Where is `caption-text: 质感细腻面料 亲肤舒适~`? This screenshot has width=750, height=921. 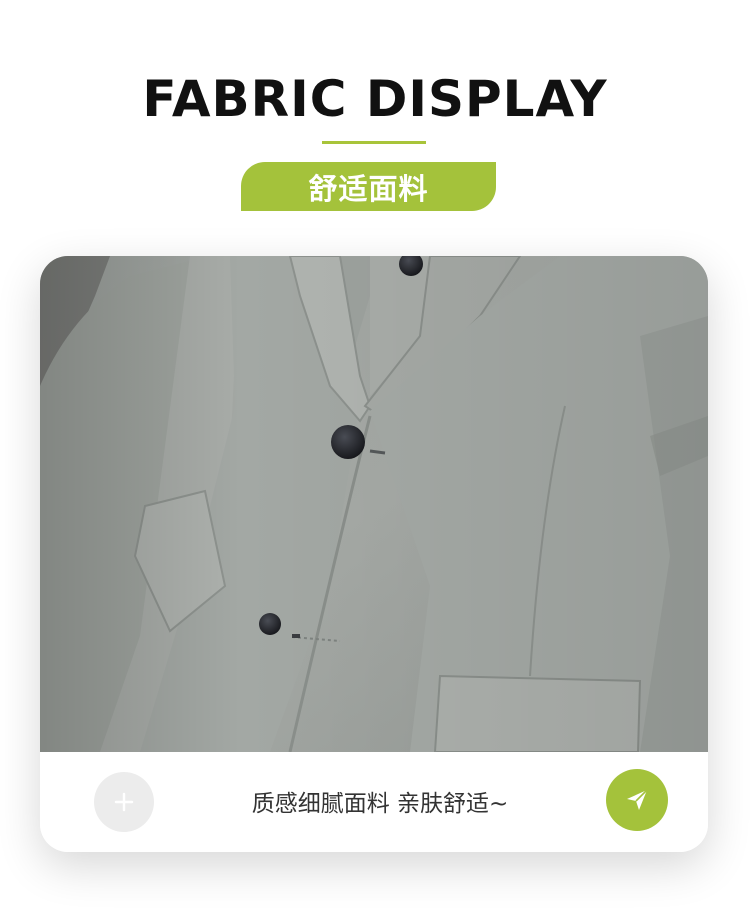
caption-text: 质感细腻面料 亲肤舒适~ is located at coordinates (380, 804).